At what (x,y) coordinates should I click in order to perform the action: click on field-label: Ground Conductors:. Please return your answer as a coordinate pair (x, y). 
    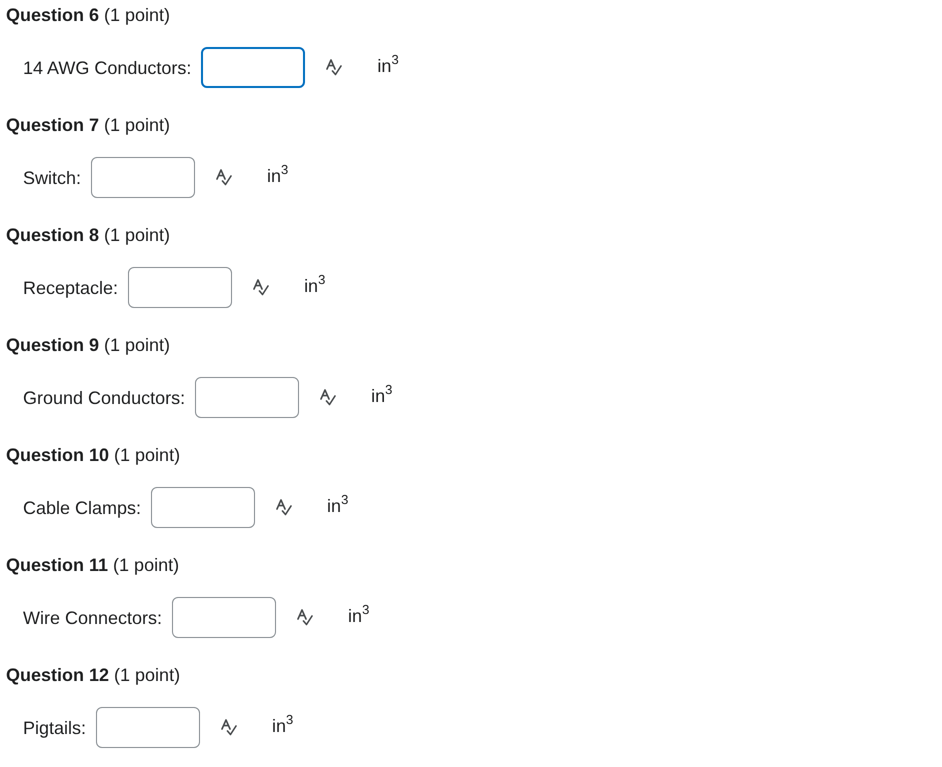
    Looking at the image, I should click on (104, 397).